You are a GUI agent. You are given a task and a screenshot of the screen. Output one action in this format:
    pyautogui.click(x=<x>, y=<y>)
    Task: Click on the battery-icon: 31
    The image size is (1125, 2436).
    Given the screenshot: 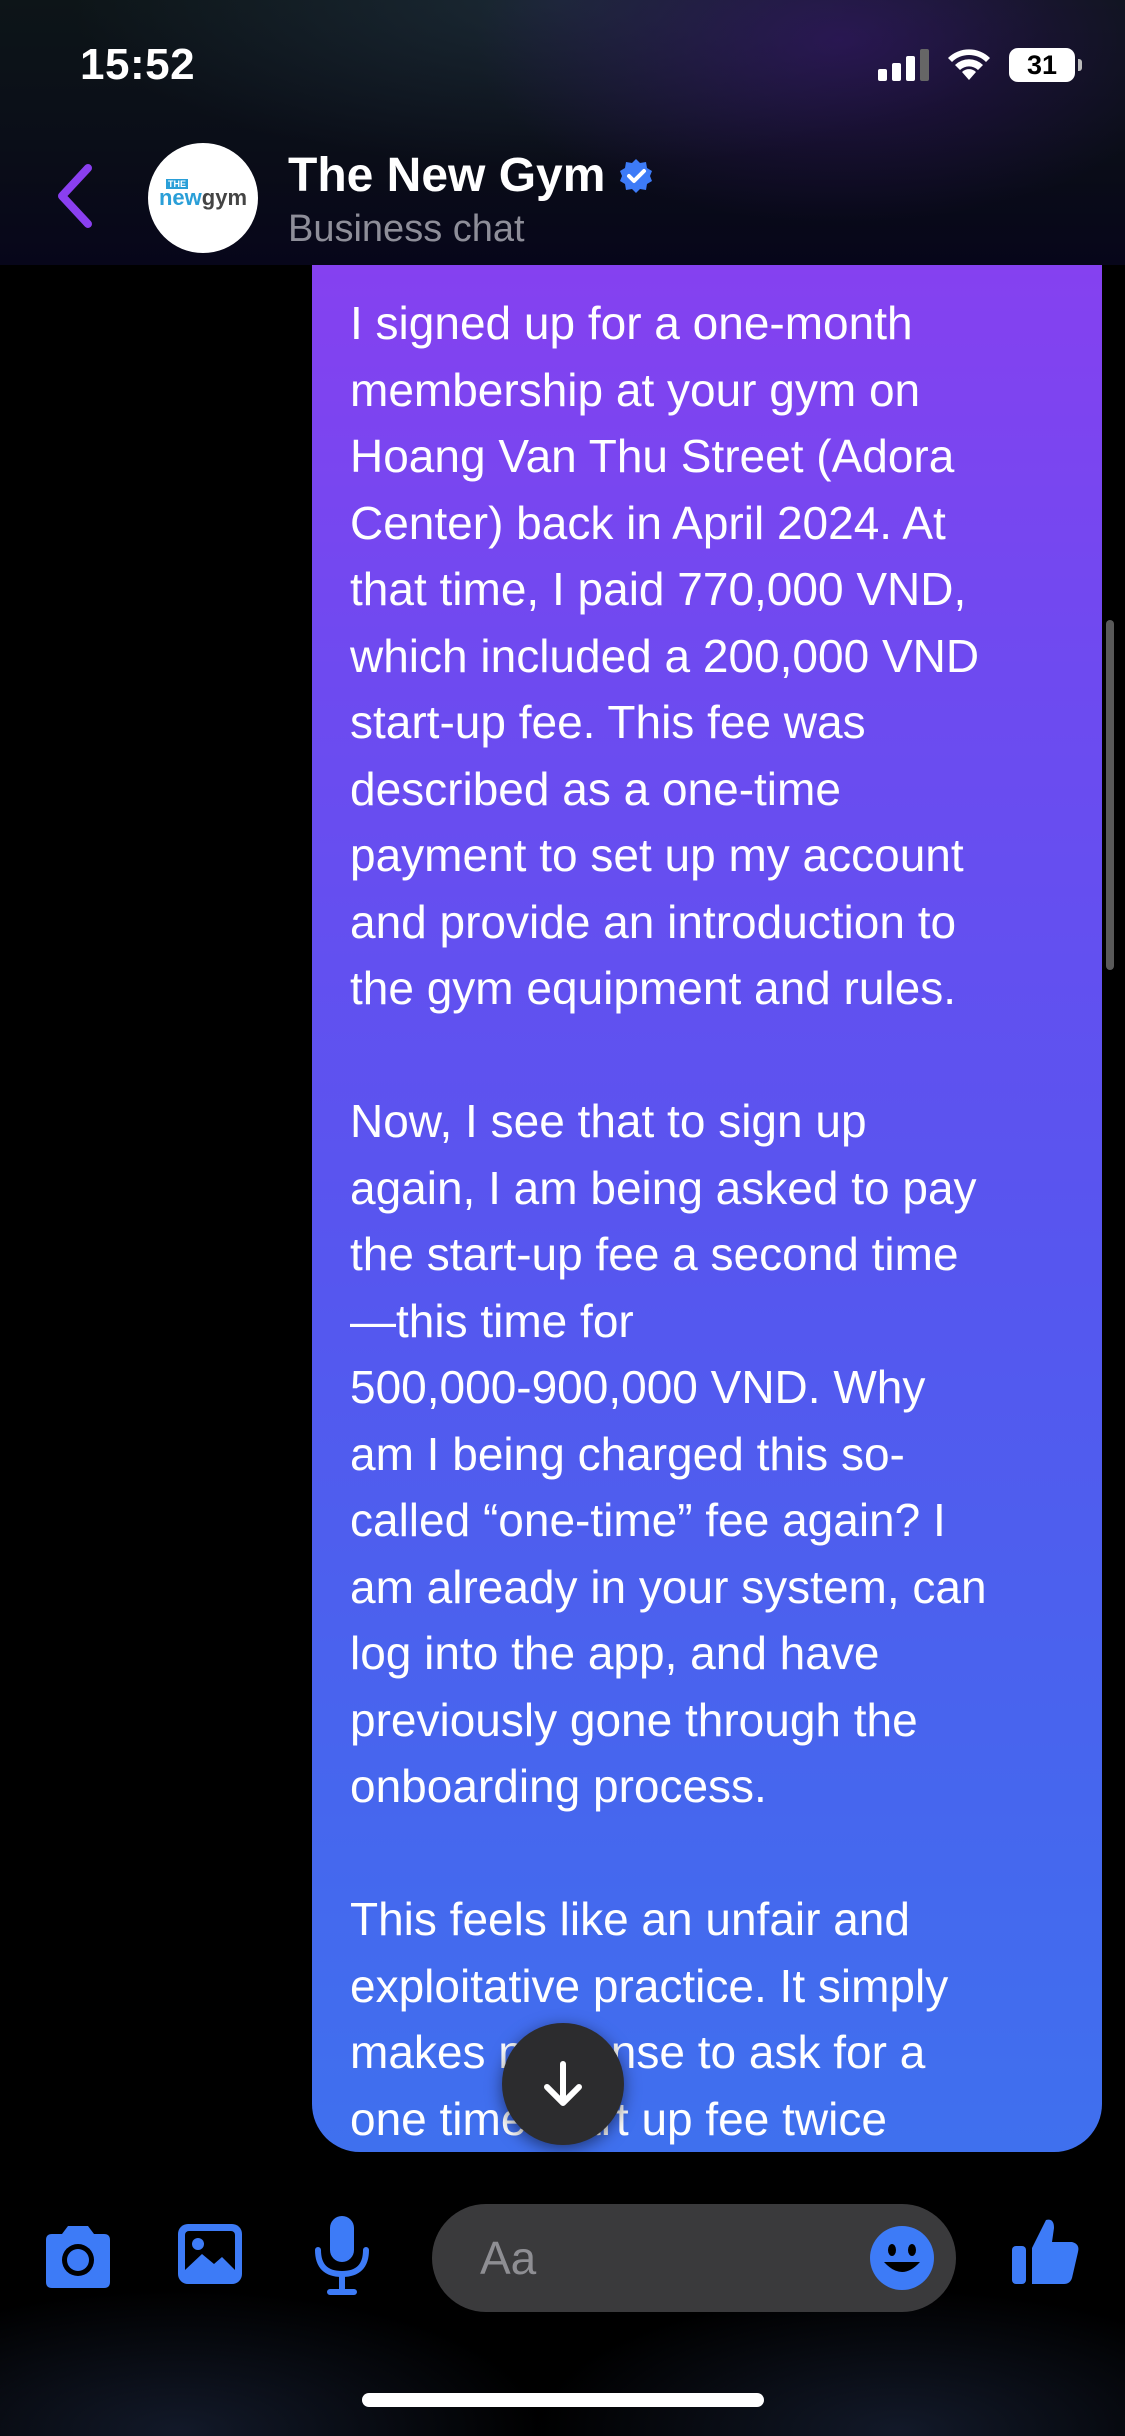 What is the action you would take?
    pyautogui.click(x=1045, y=65)
    